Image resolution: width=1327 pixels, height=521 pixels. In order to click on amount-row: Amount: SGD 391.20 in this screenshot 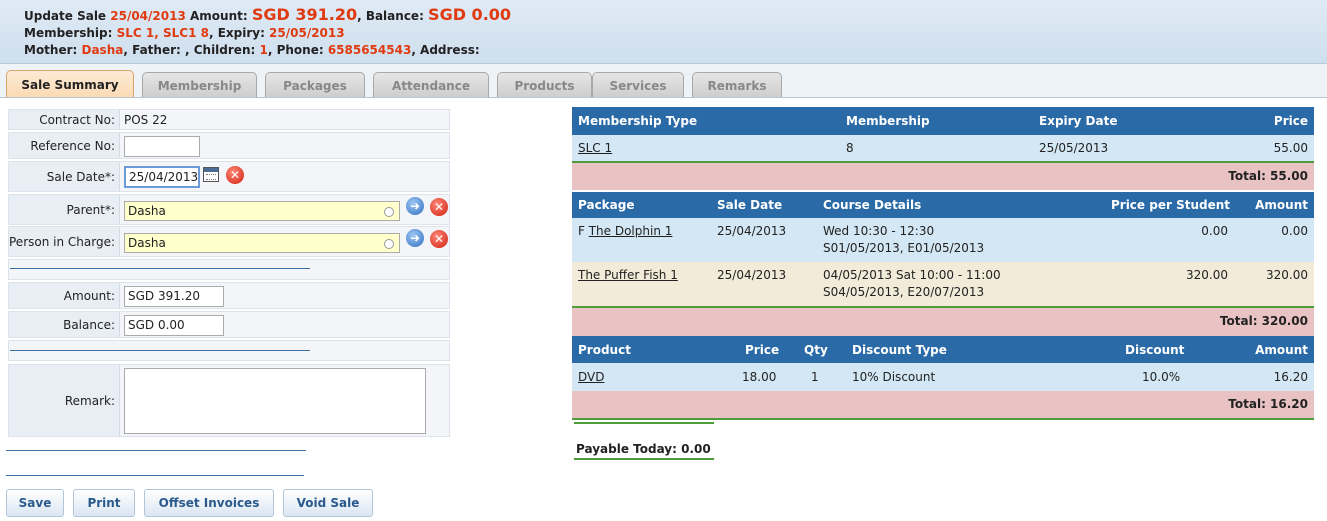, I will do `click(229, 295)`.